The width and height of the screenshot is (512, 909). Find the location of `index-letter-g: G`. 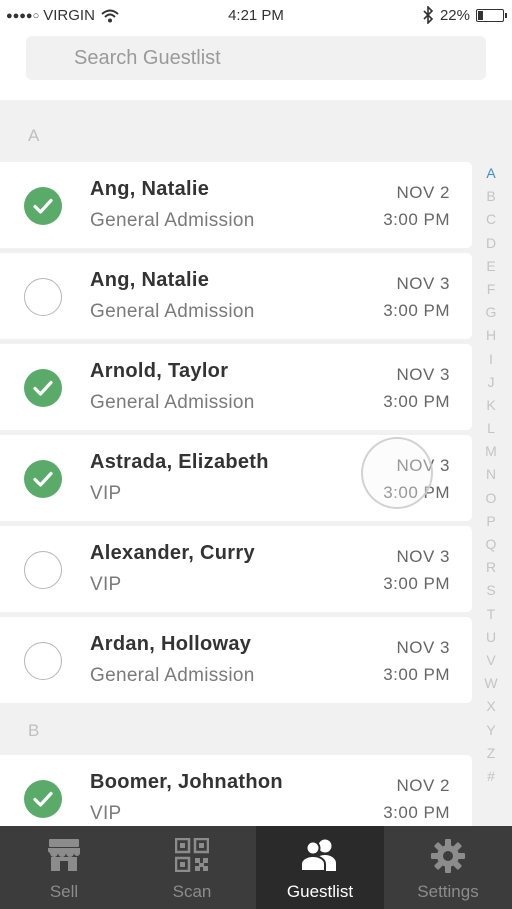

index-letter-g: G is located at coordinates (491, 312).